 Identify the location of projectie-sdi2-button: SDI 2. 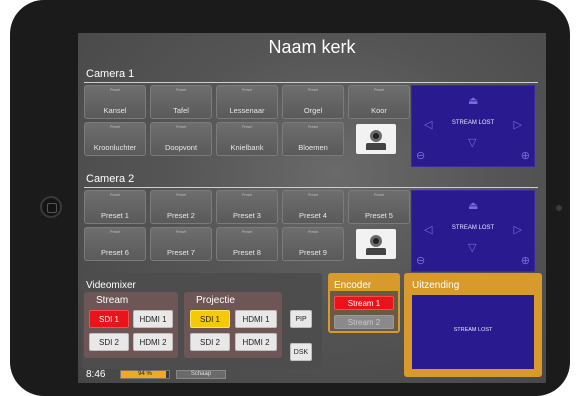
(210, 342).